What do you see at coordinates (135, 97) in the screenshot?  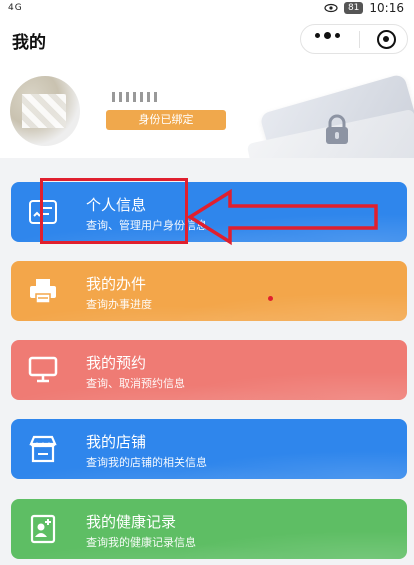 I see `username-blurred` at bounding box center [135, 97].